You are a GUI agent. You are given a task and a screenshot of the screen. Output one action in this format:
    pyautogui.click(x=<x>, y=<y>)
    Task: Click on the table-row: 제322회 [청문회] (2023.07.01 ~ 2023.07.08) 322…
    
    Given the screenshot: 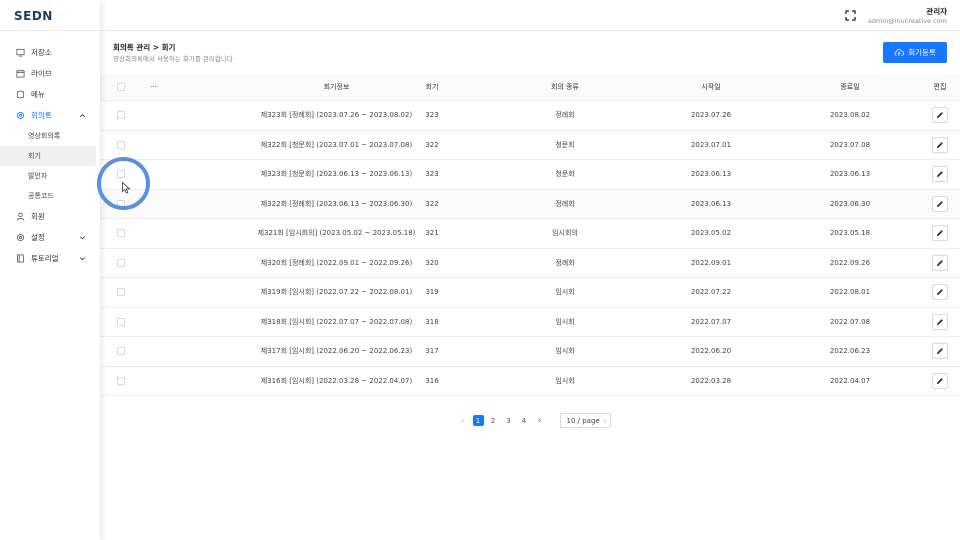 What is the action you would take?
    pyautogui.click(x=530, y=145)
    